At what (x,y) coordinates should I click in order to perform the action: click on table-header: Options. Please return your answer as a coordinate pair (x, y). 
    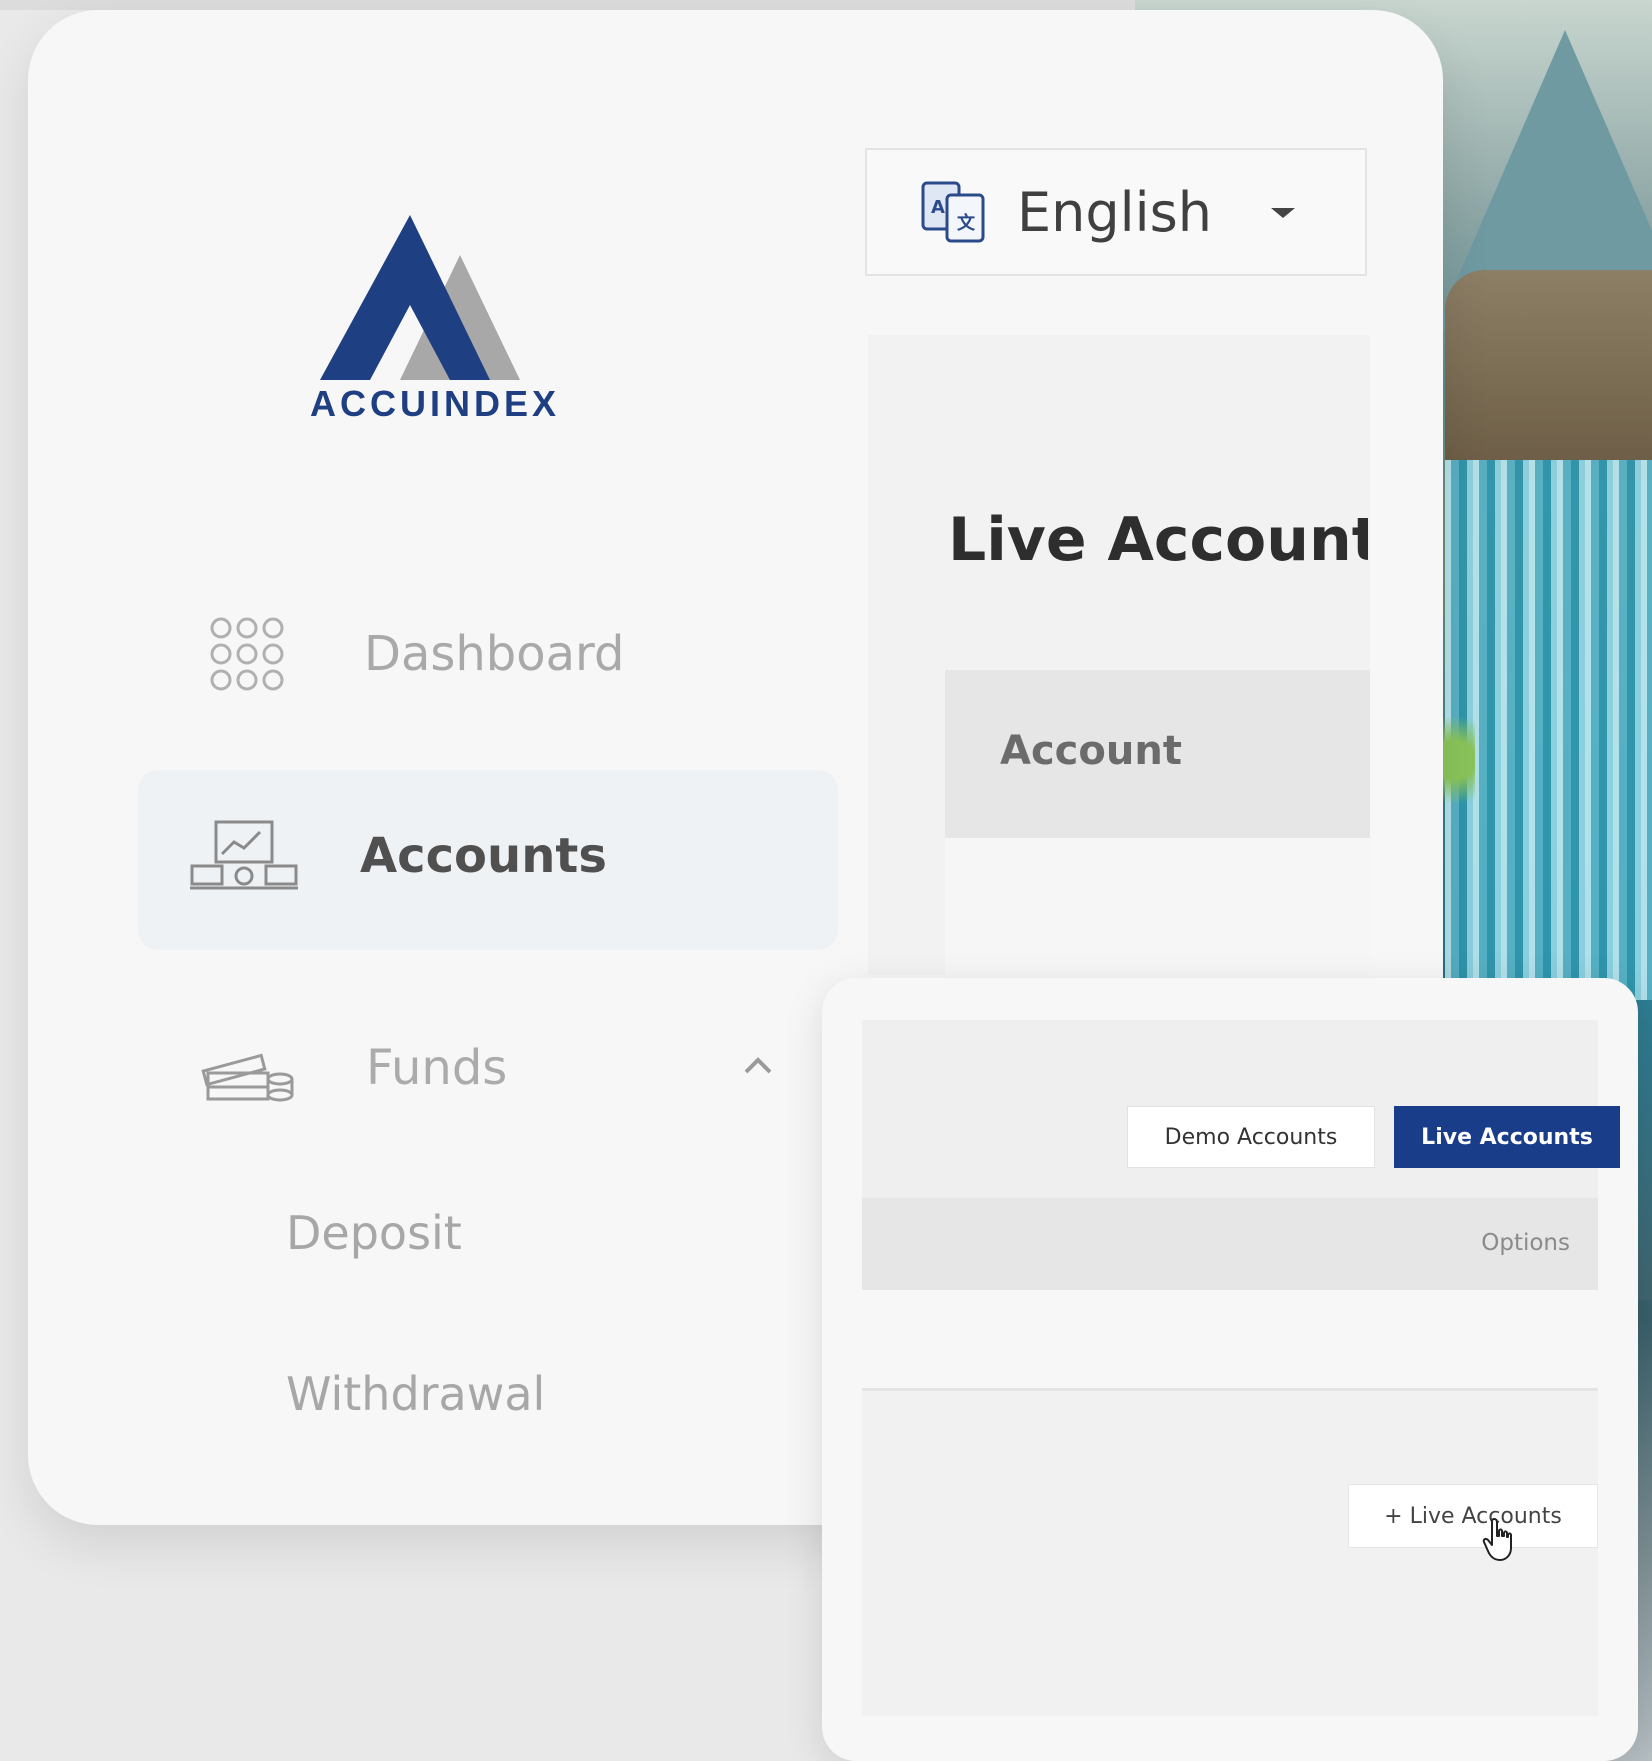
    Looking at the image, I should click on (1230, 1244).